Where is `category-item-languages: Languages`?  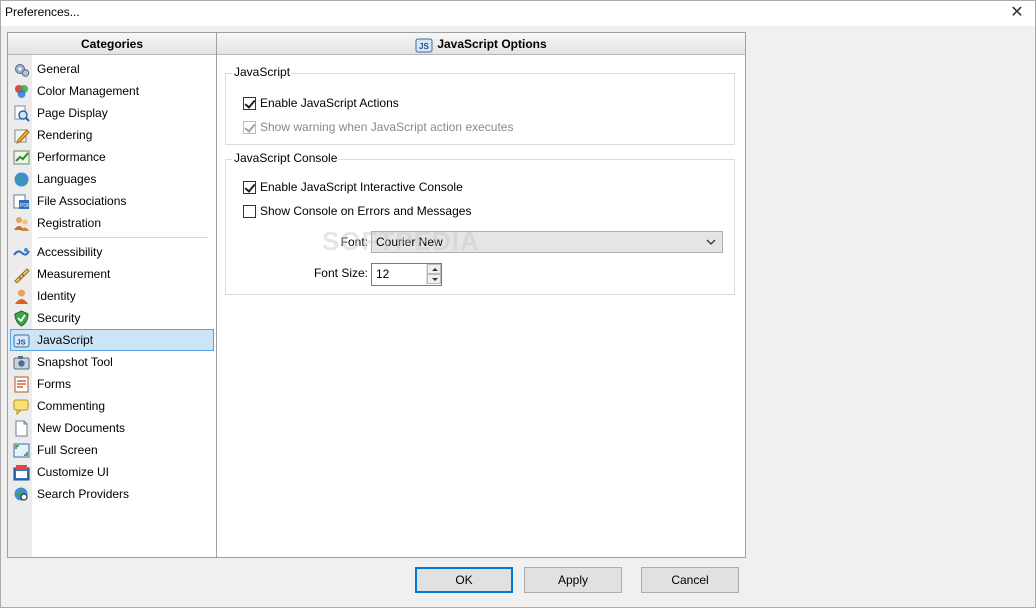 category-item-languages: Languages is located at coordinates (112, 179).